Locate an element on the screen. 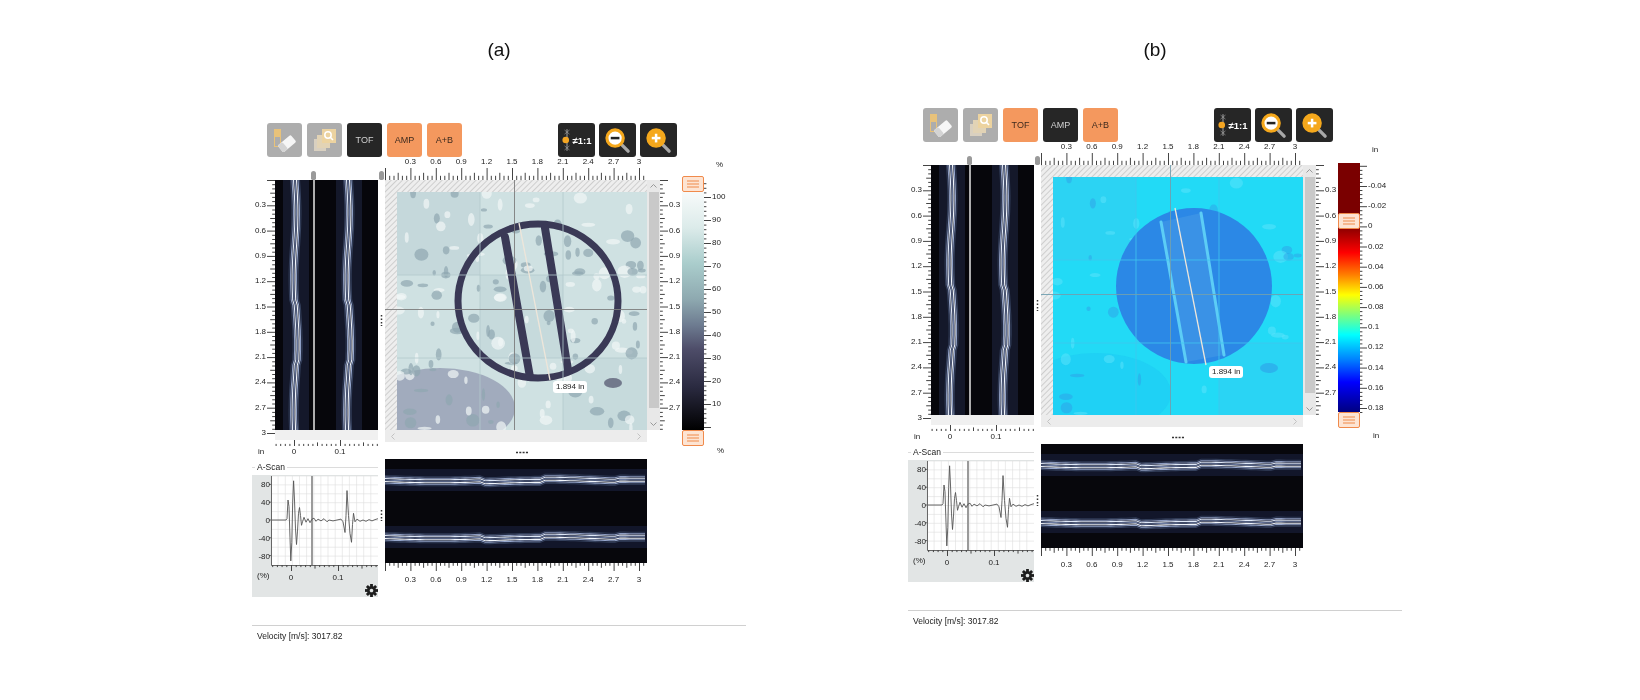 Image resolution: width=1640 pixels, height=700 pixels. zoom-out-icon is located at coordinates (617, 140).